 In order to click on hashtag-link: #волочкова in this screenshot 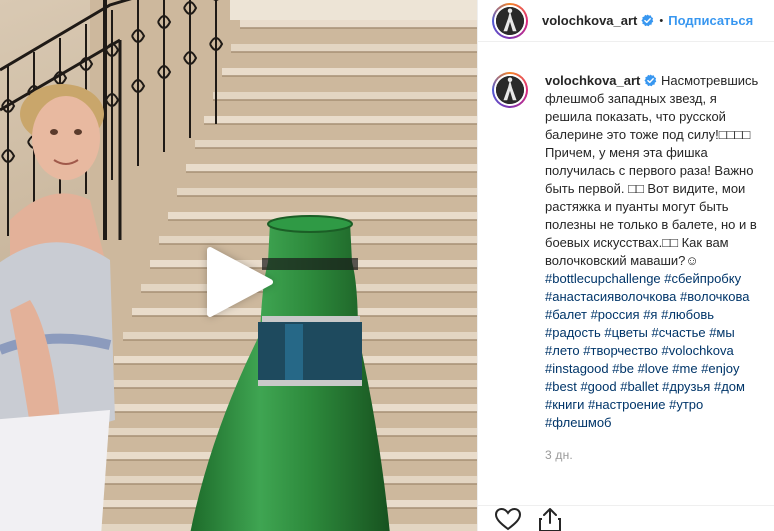, I will do `click(714, 296)`.